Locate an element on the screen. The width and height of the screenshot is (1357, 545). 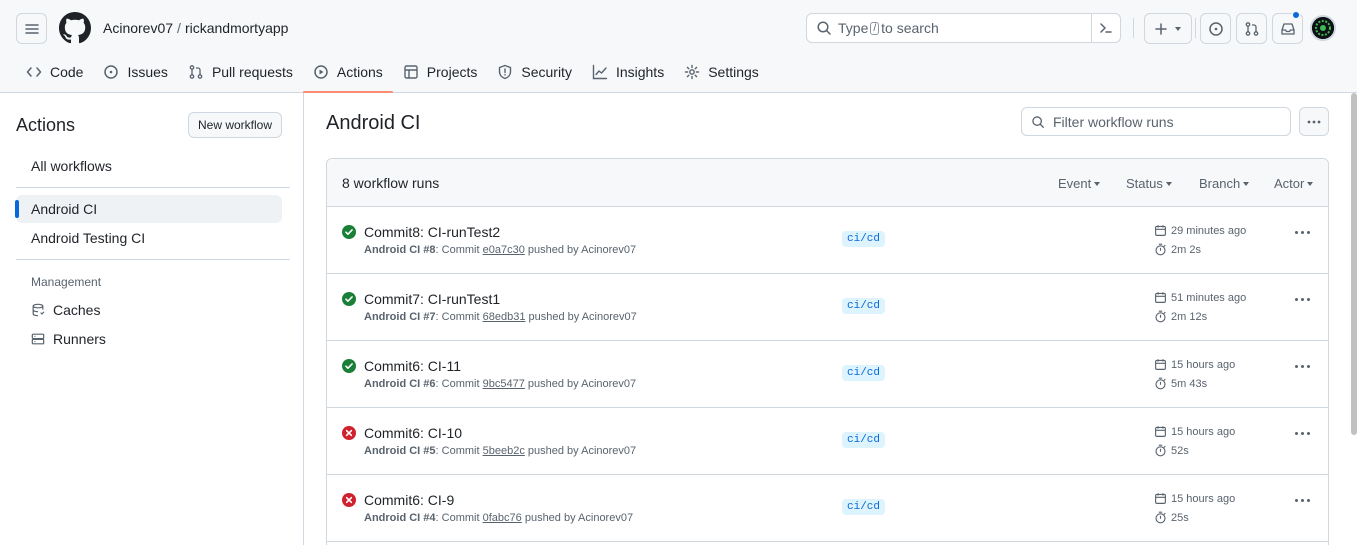
runs-count: 8 workflow runs is located at coordinates (391, 182).